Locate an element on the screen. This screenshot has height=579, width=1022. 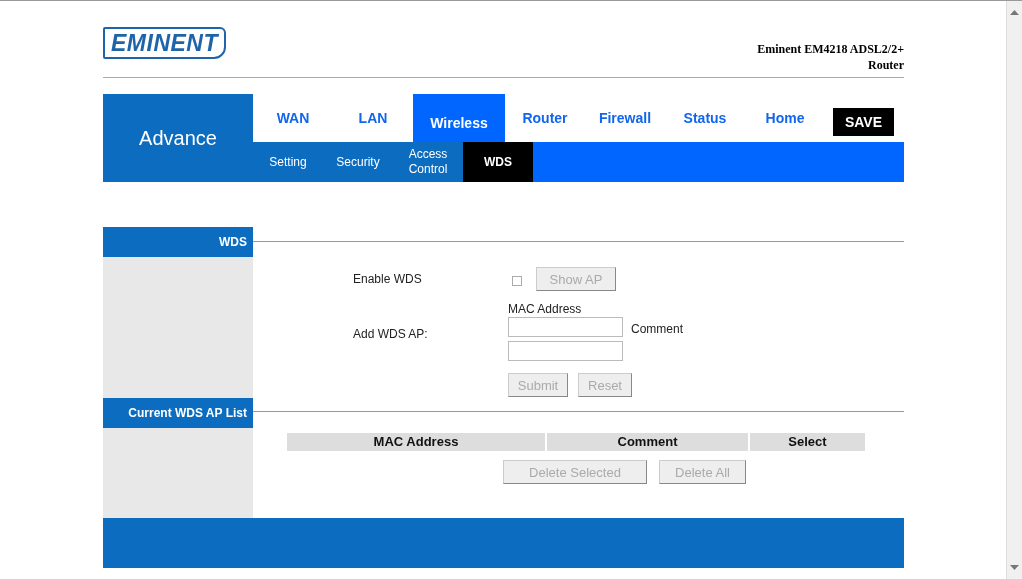
nav-tab: Status is located at coordinates (705, 118).